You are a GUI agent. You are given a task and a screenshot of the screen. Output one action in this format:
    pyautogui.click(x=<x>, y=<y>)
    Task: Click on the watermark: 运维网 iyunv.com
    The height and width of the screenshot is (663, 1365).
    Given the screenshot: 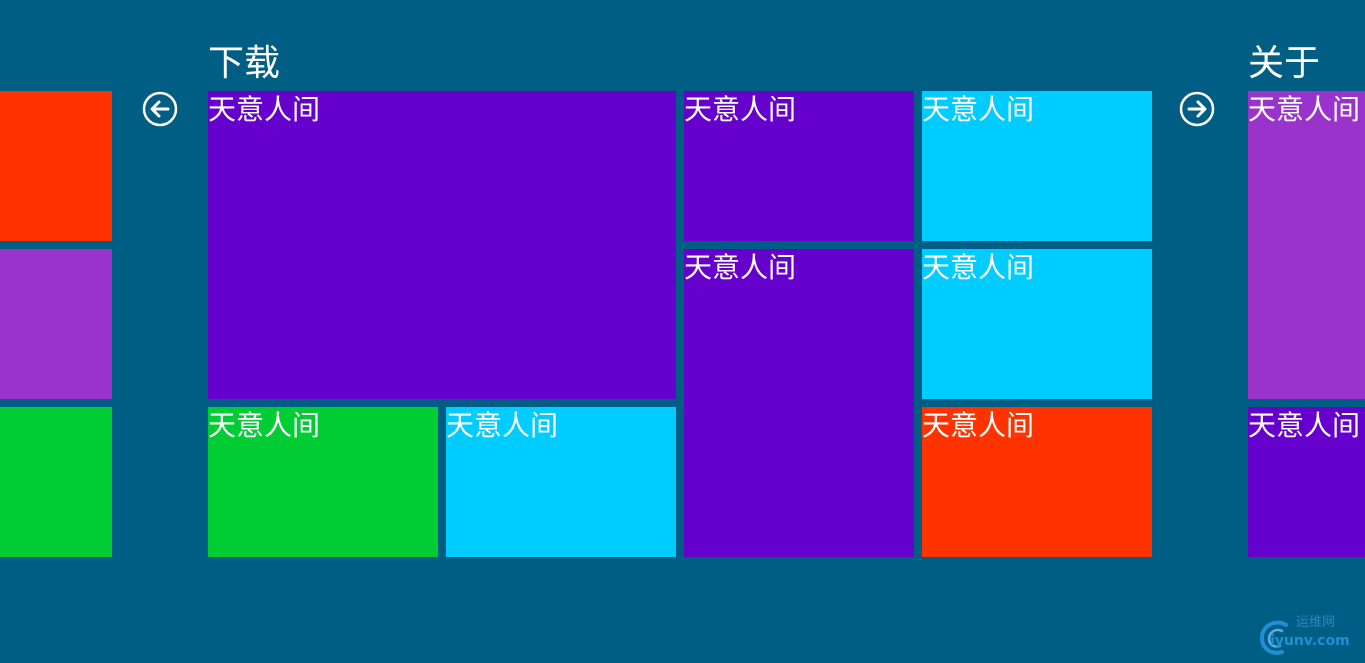 What is the action you would take?
    pyautogui.click(x=1308, y=634)
    